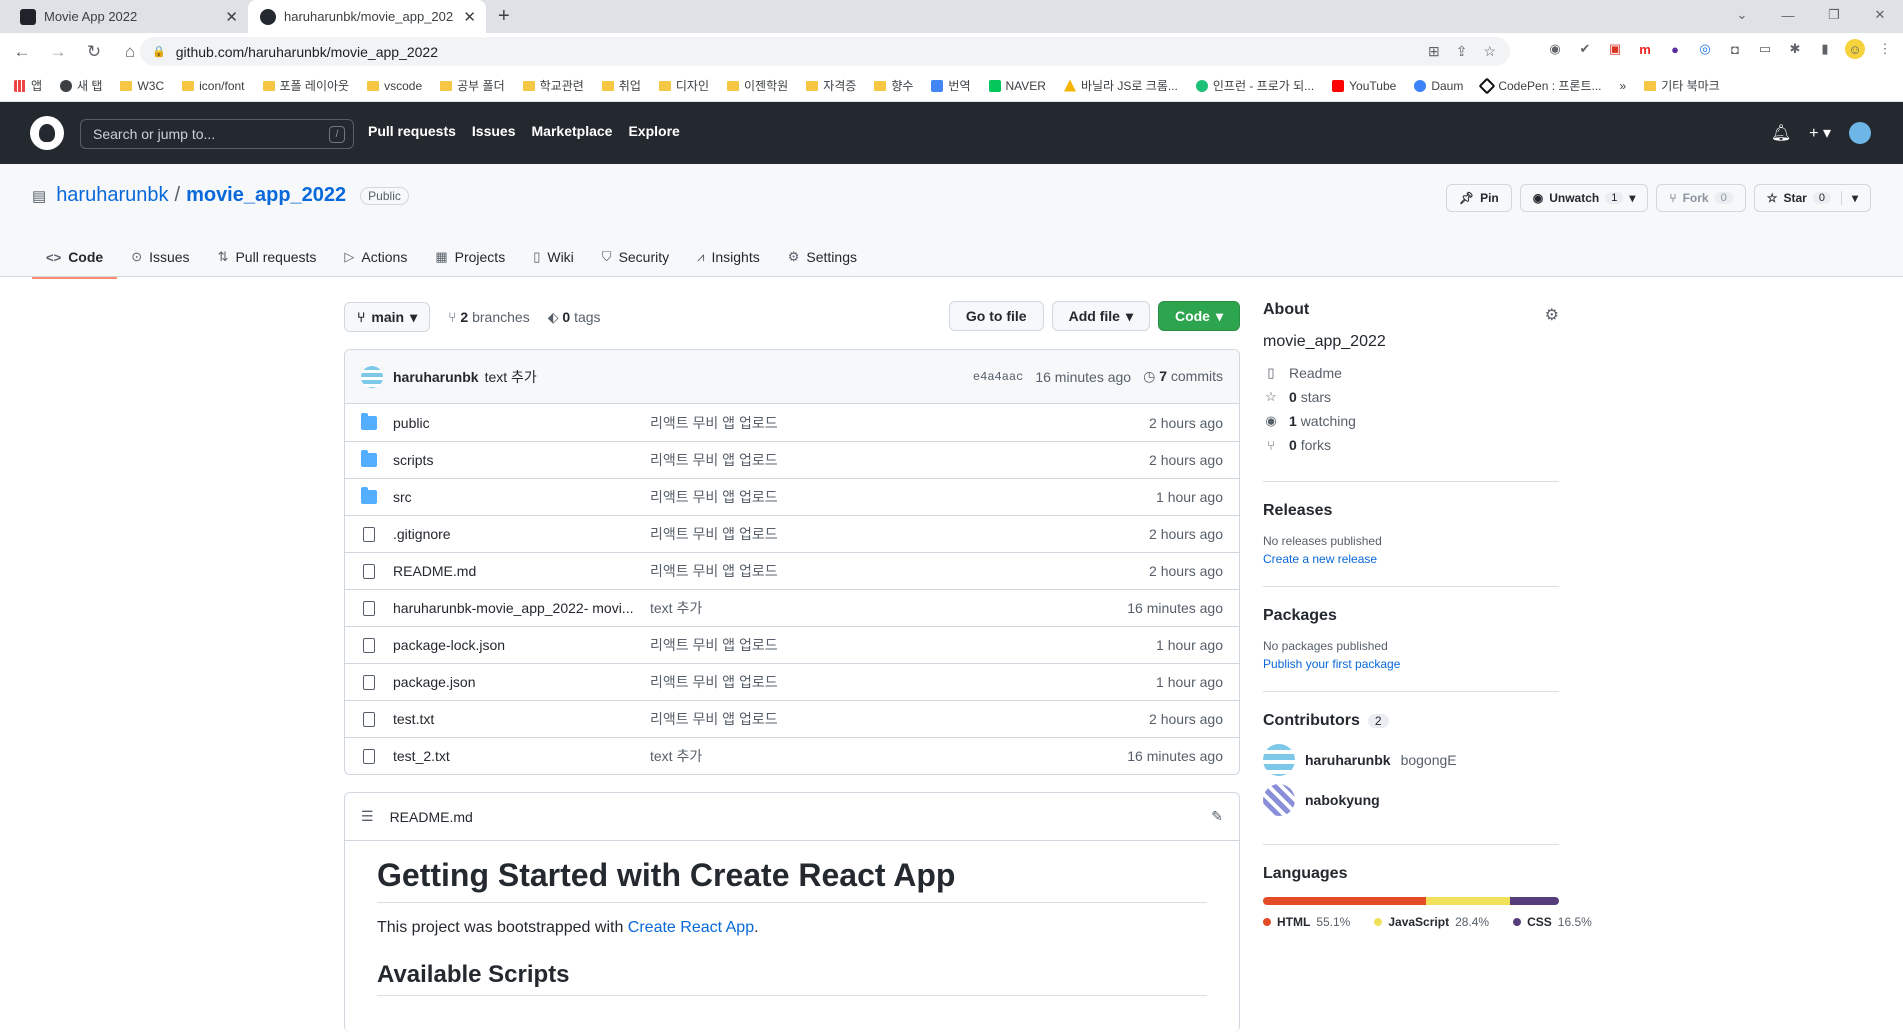  Describe the element at coordinates (504, 16) in the screenshot. I see `new-tab-icon: +` at that location.